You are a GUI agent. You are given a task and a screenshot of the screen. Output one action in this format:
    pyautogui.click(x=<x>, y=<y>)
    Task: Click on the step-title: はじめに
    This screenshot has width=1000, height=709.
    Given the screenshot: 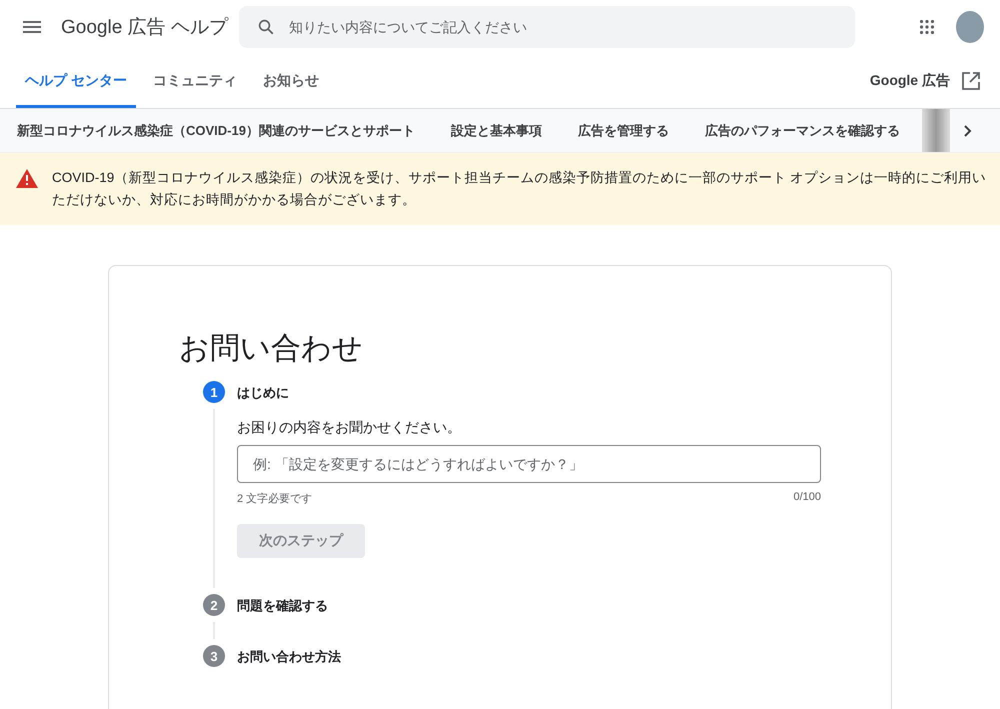 What is the action you would take?
    pyautogui.click(x=263, y=393)
    